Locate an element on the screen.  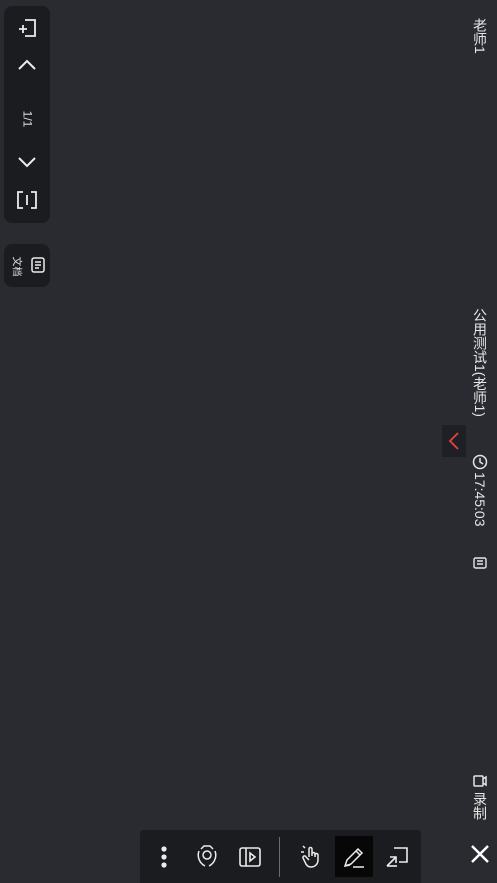
chevron-down-icon is located at coordinates (27, 162).